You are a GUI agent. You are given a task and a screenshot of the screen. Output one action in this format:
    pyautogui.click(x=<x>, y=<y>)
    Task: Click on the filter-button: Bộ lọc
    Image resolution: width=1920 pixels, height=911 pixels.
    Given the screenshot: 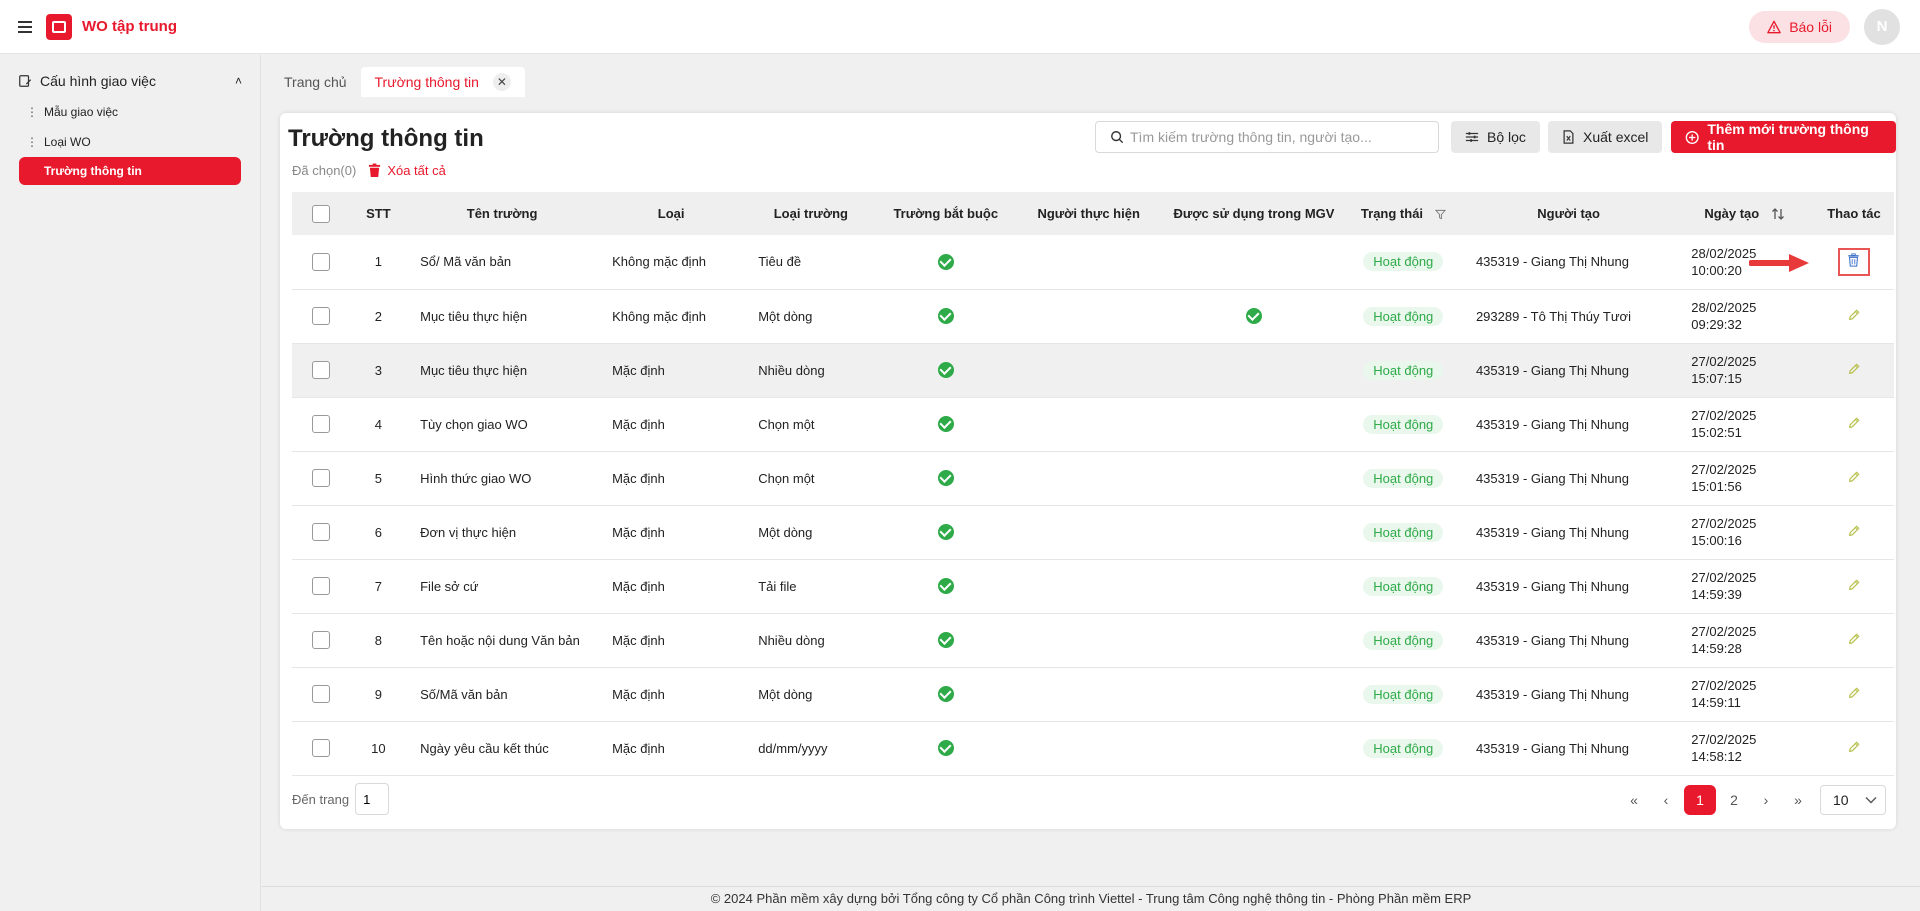 What is the action you would take?
    pyautogui.click(x=1495, y=137)
    